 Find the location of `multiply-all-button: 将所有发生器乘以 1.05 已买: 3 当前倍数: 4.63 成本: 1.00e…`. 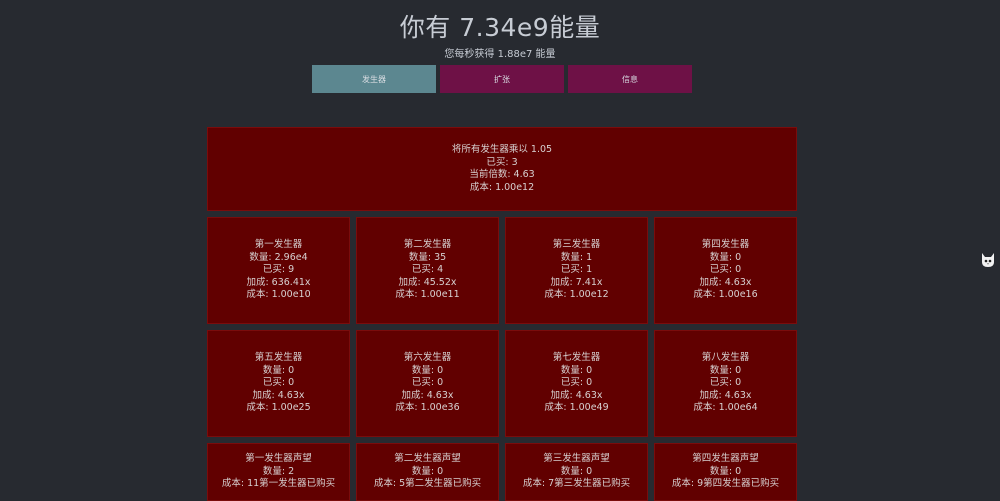

multiply-all-button: 将所有发生器乘以 1.05 已买: 3 当前倍数: 4.63 成本: 1.00e… is located at coordinates (502, 169).